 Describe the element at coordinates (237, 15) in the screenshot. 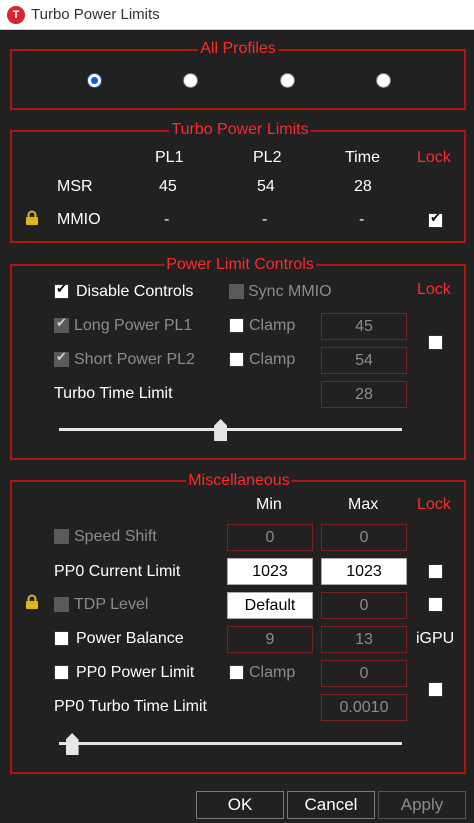

I see `title-bar: T Turbo Power Limits` at that location.